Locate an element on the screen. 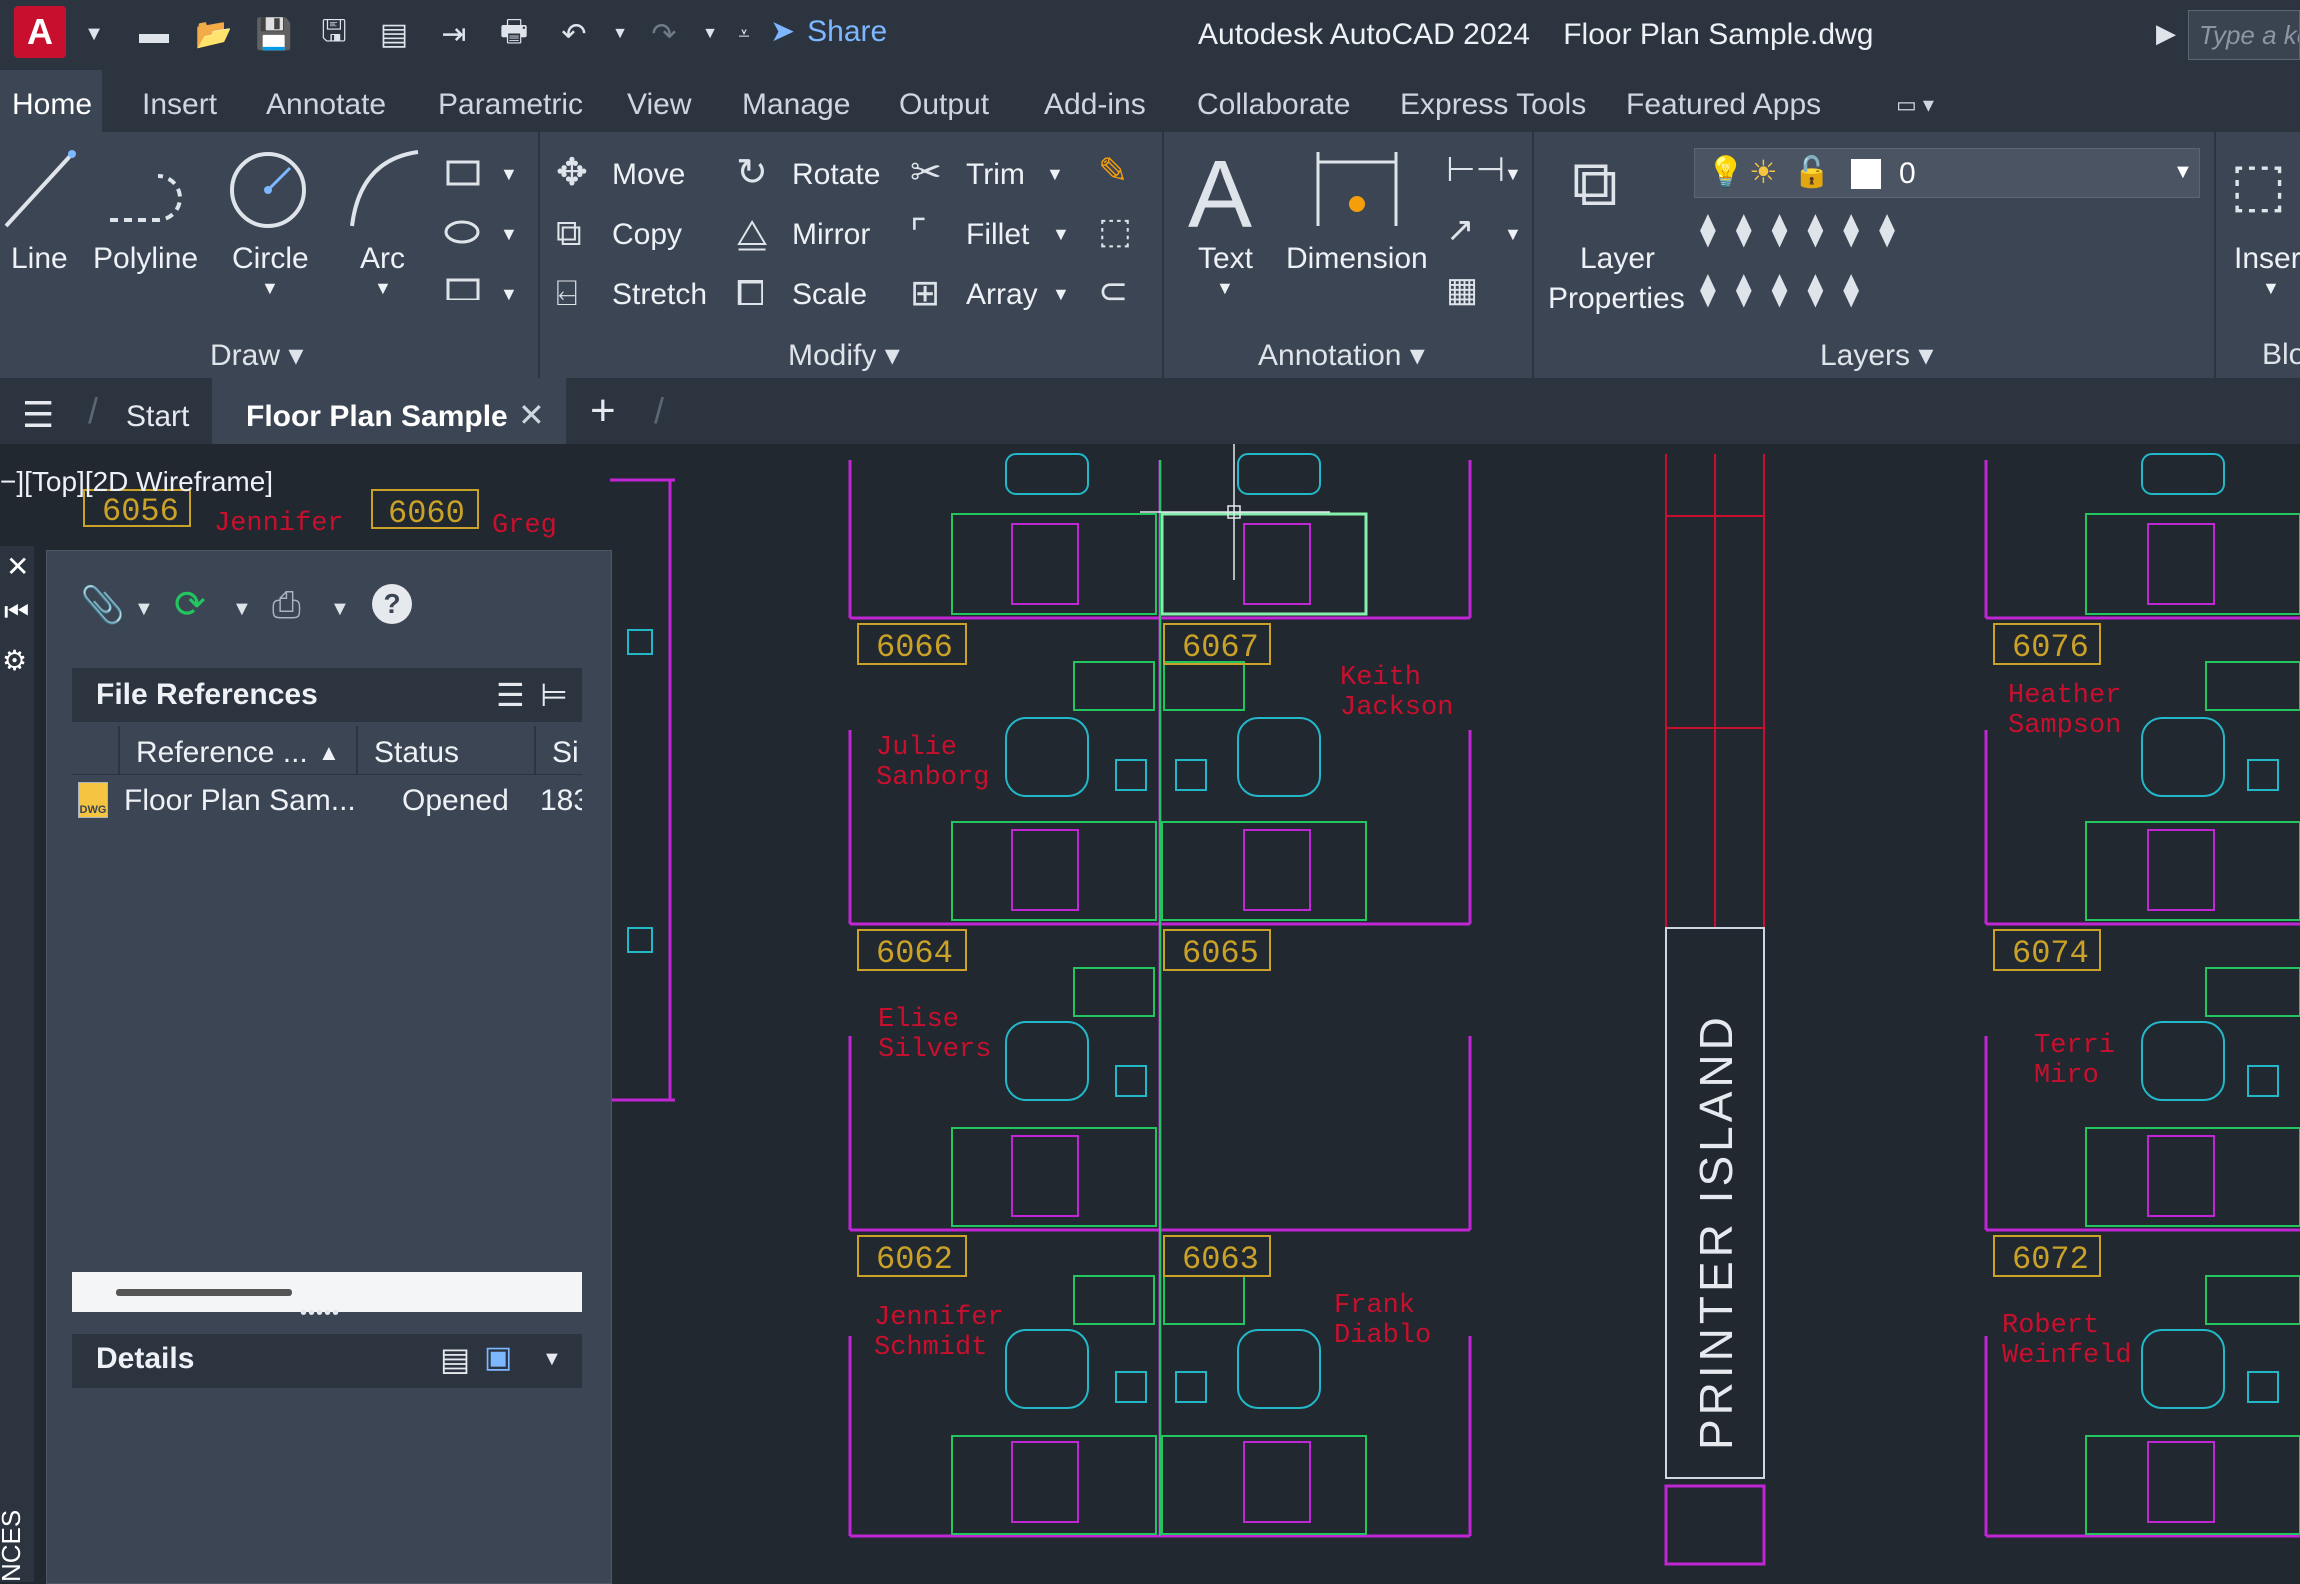 The image size is (2300, 1584). erase-icon: ✎ is located at coordinates (1113, 171).